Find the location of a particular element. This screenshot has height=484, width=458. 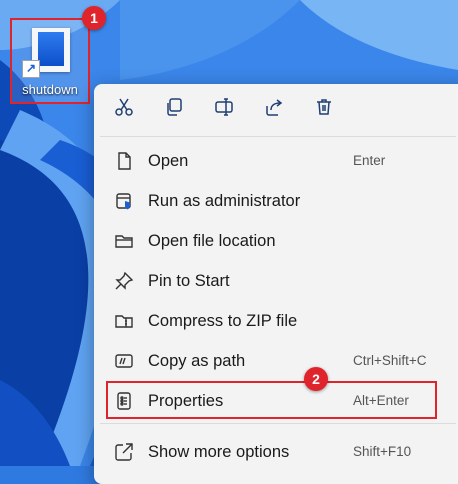

path-icon is located at coordinates (124, 361).